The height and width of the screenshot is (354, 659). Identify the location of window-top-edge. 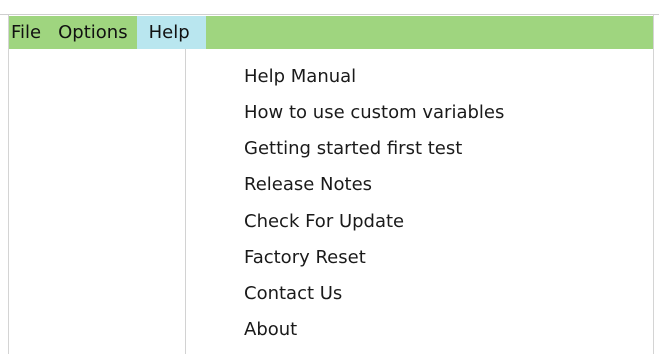
(329, 7).